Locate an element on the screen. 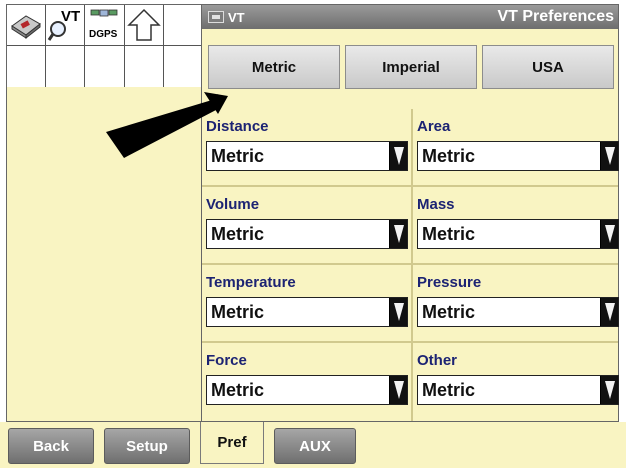 This screenshot has width=626, height=468. up-arrow-button is located at coordinates (144, 25).